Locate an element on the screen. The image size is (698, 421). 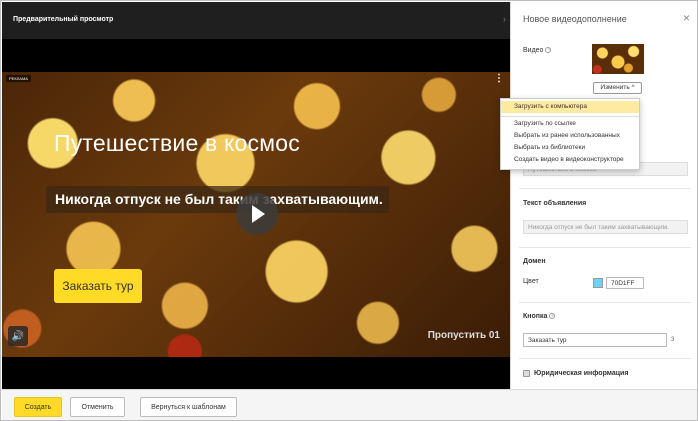
color-input: 70D1FF is located at coordinates (625, 283).